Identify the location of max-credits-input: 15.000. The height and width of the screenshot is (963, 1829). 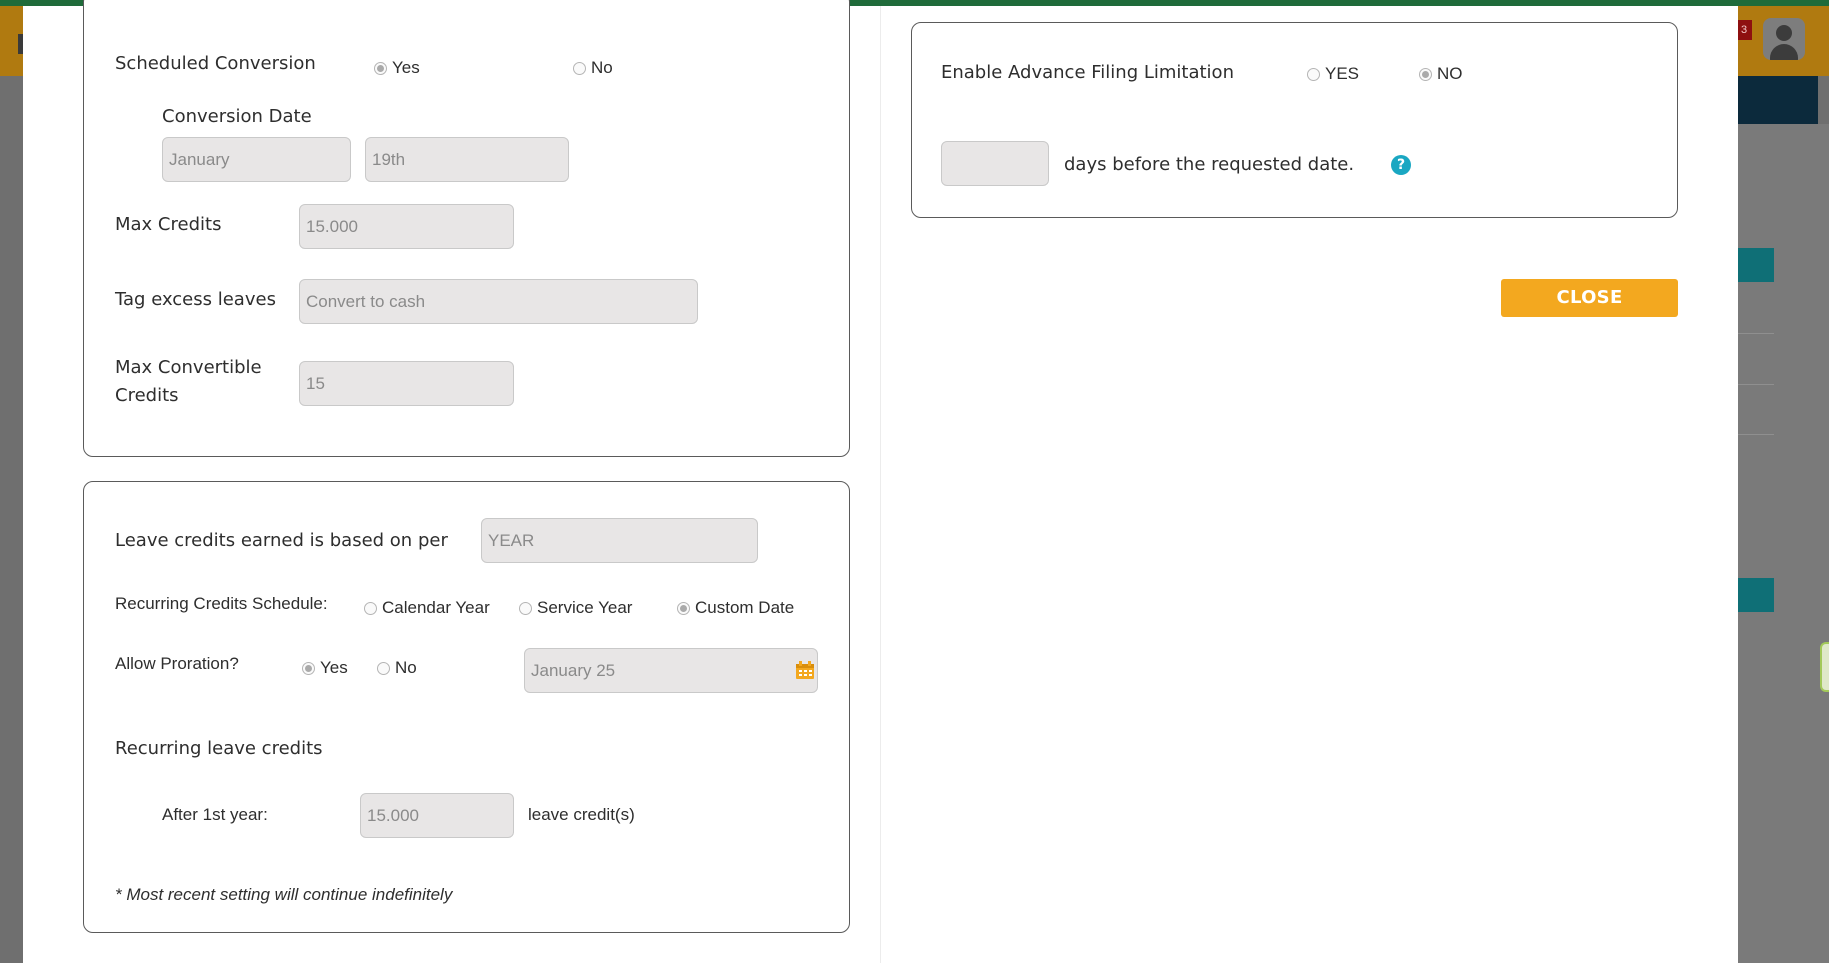
(406, 226).